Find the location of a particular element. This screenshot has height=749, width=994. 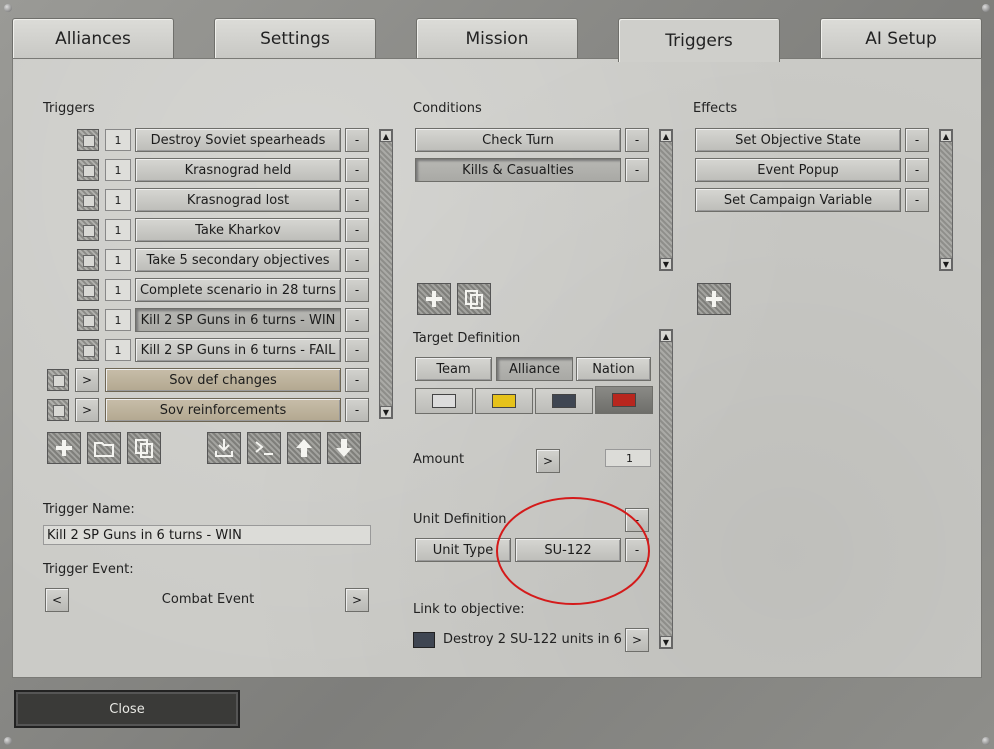

folder-icon is located at coordinates (104, 449).